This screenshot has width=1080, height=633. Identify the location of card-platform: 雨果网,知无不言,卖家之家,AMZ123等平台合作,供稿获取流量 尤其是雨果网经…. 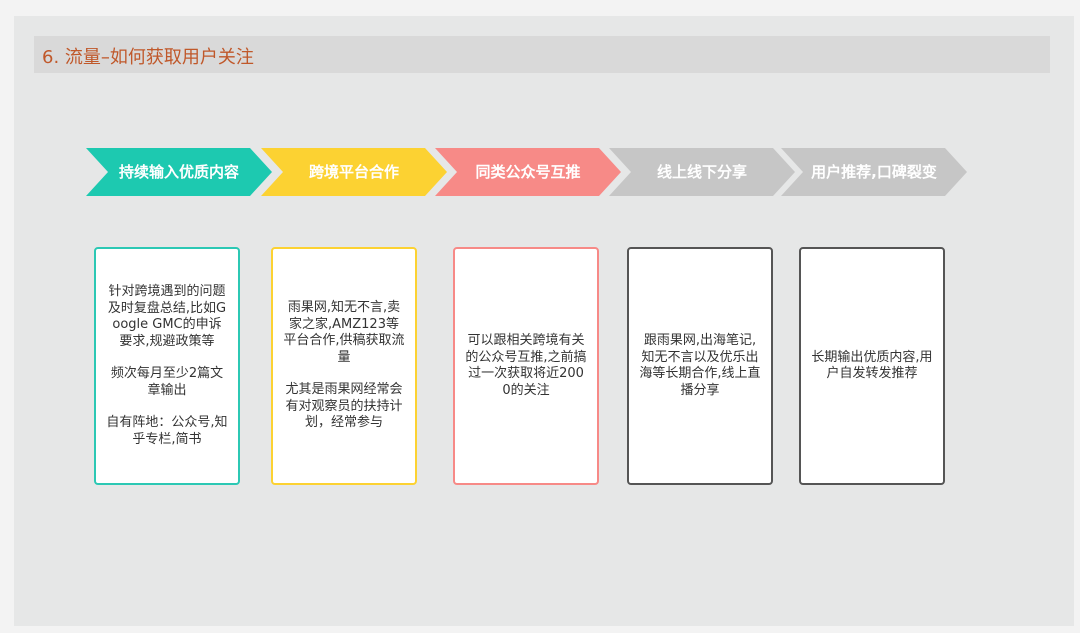
(344, 366).